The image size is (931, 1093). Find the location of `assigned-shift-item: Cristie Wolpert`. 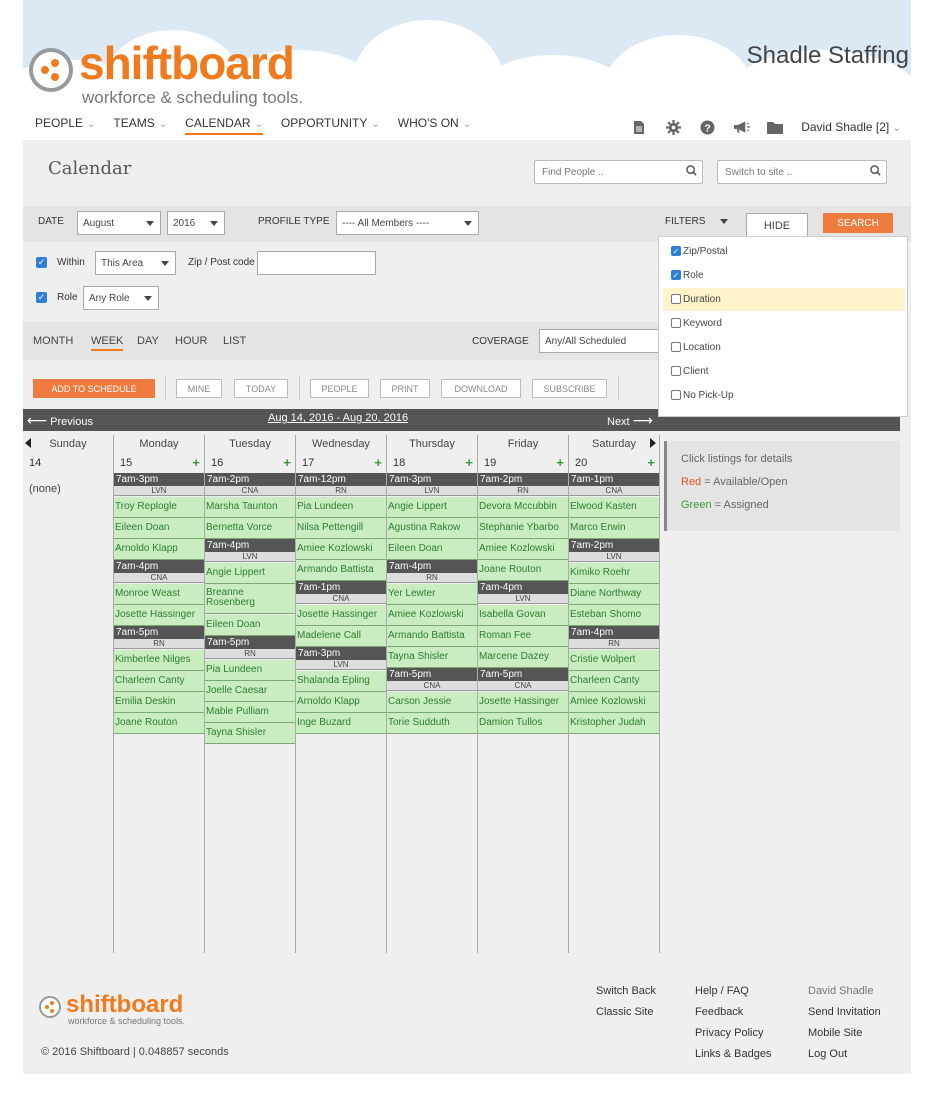

assigned-shift-item: Cristie Wolpert is located at coordinates (614, 660).